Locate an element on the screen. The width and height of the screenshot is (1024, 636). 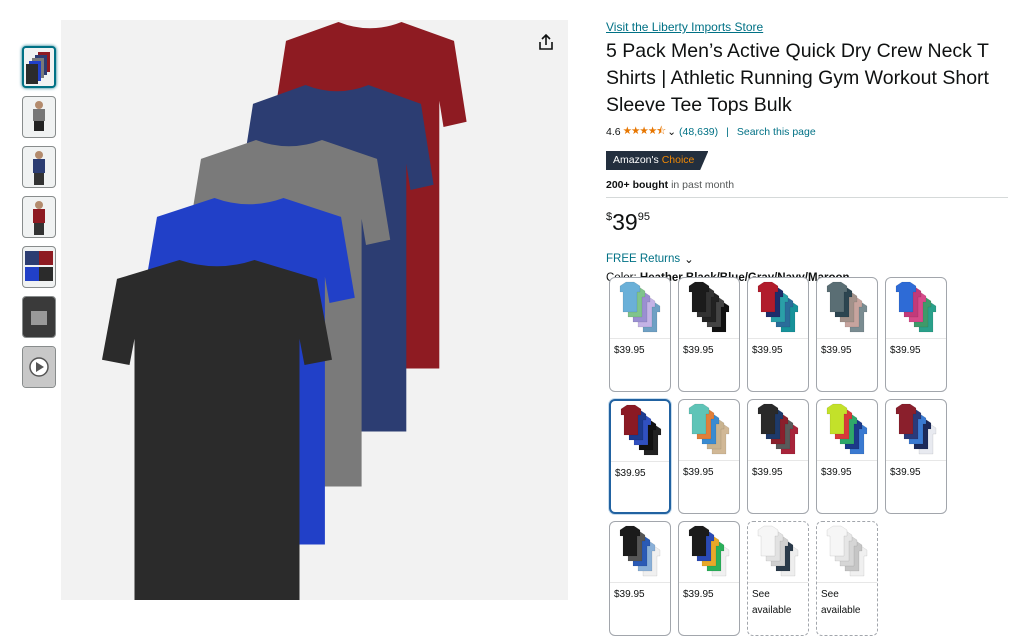
badge-prefix: Amazon's is located at coordinates (636, 160).